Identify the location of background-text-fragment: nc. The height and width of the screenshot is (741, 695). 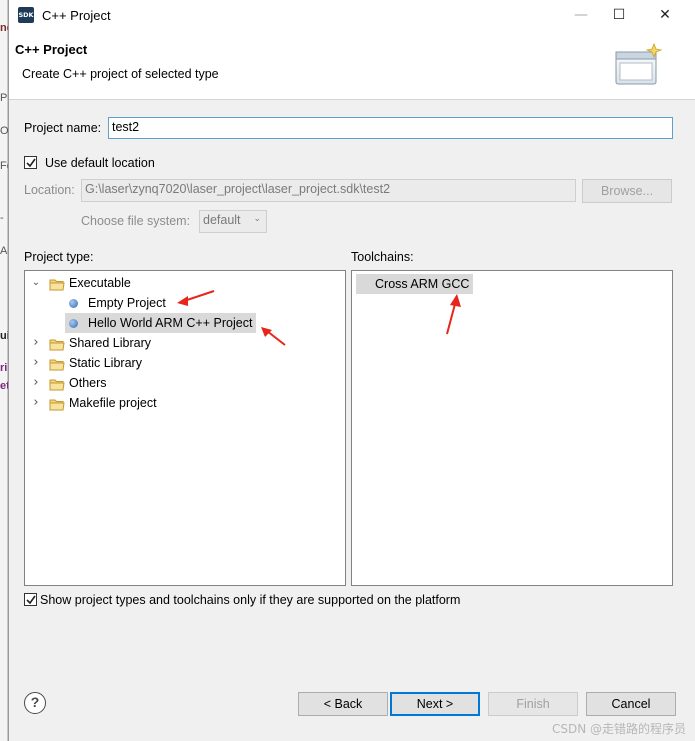
(4, 28).